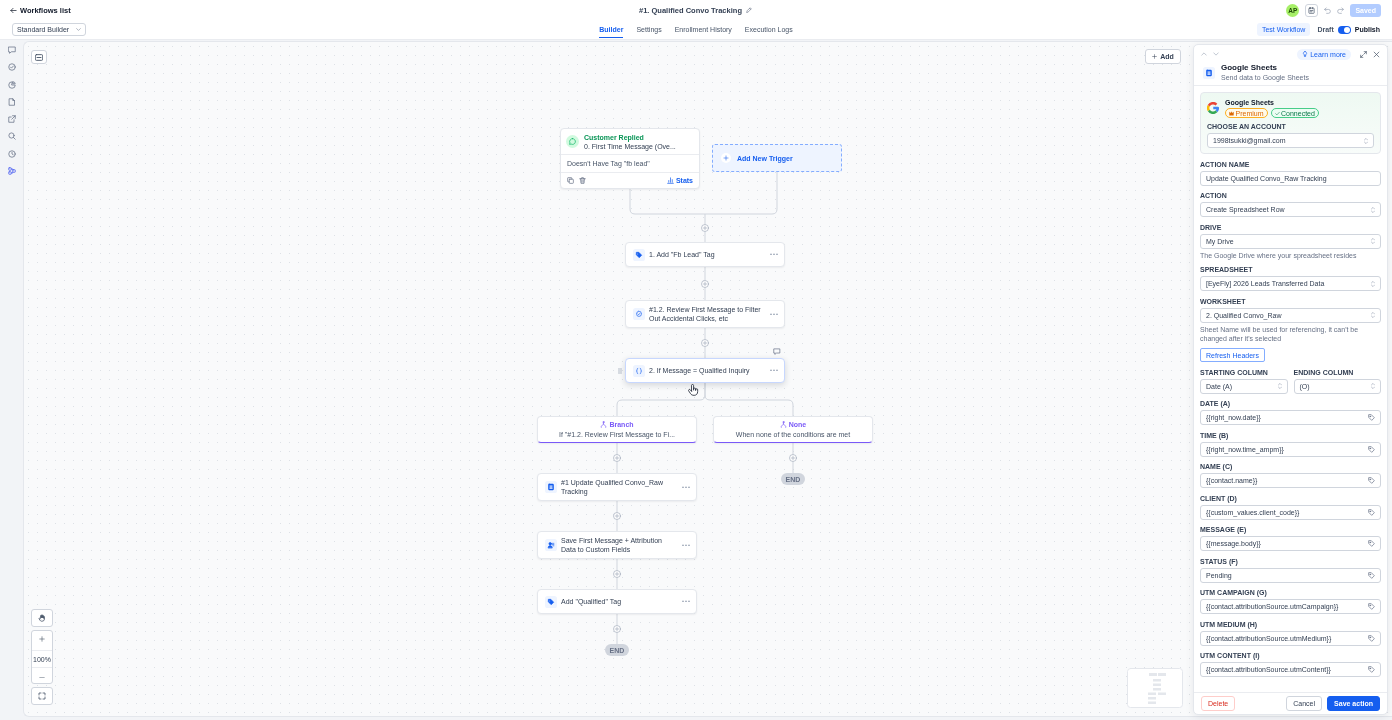  What do you see at coordinates (572, 141) in the screenshot?
I see `chat-bubble-icon` at bounding box center [572, 141].